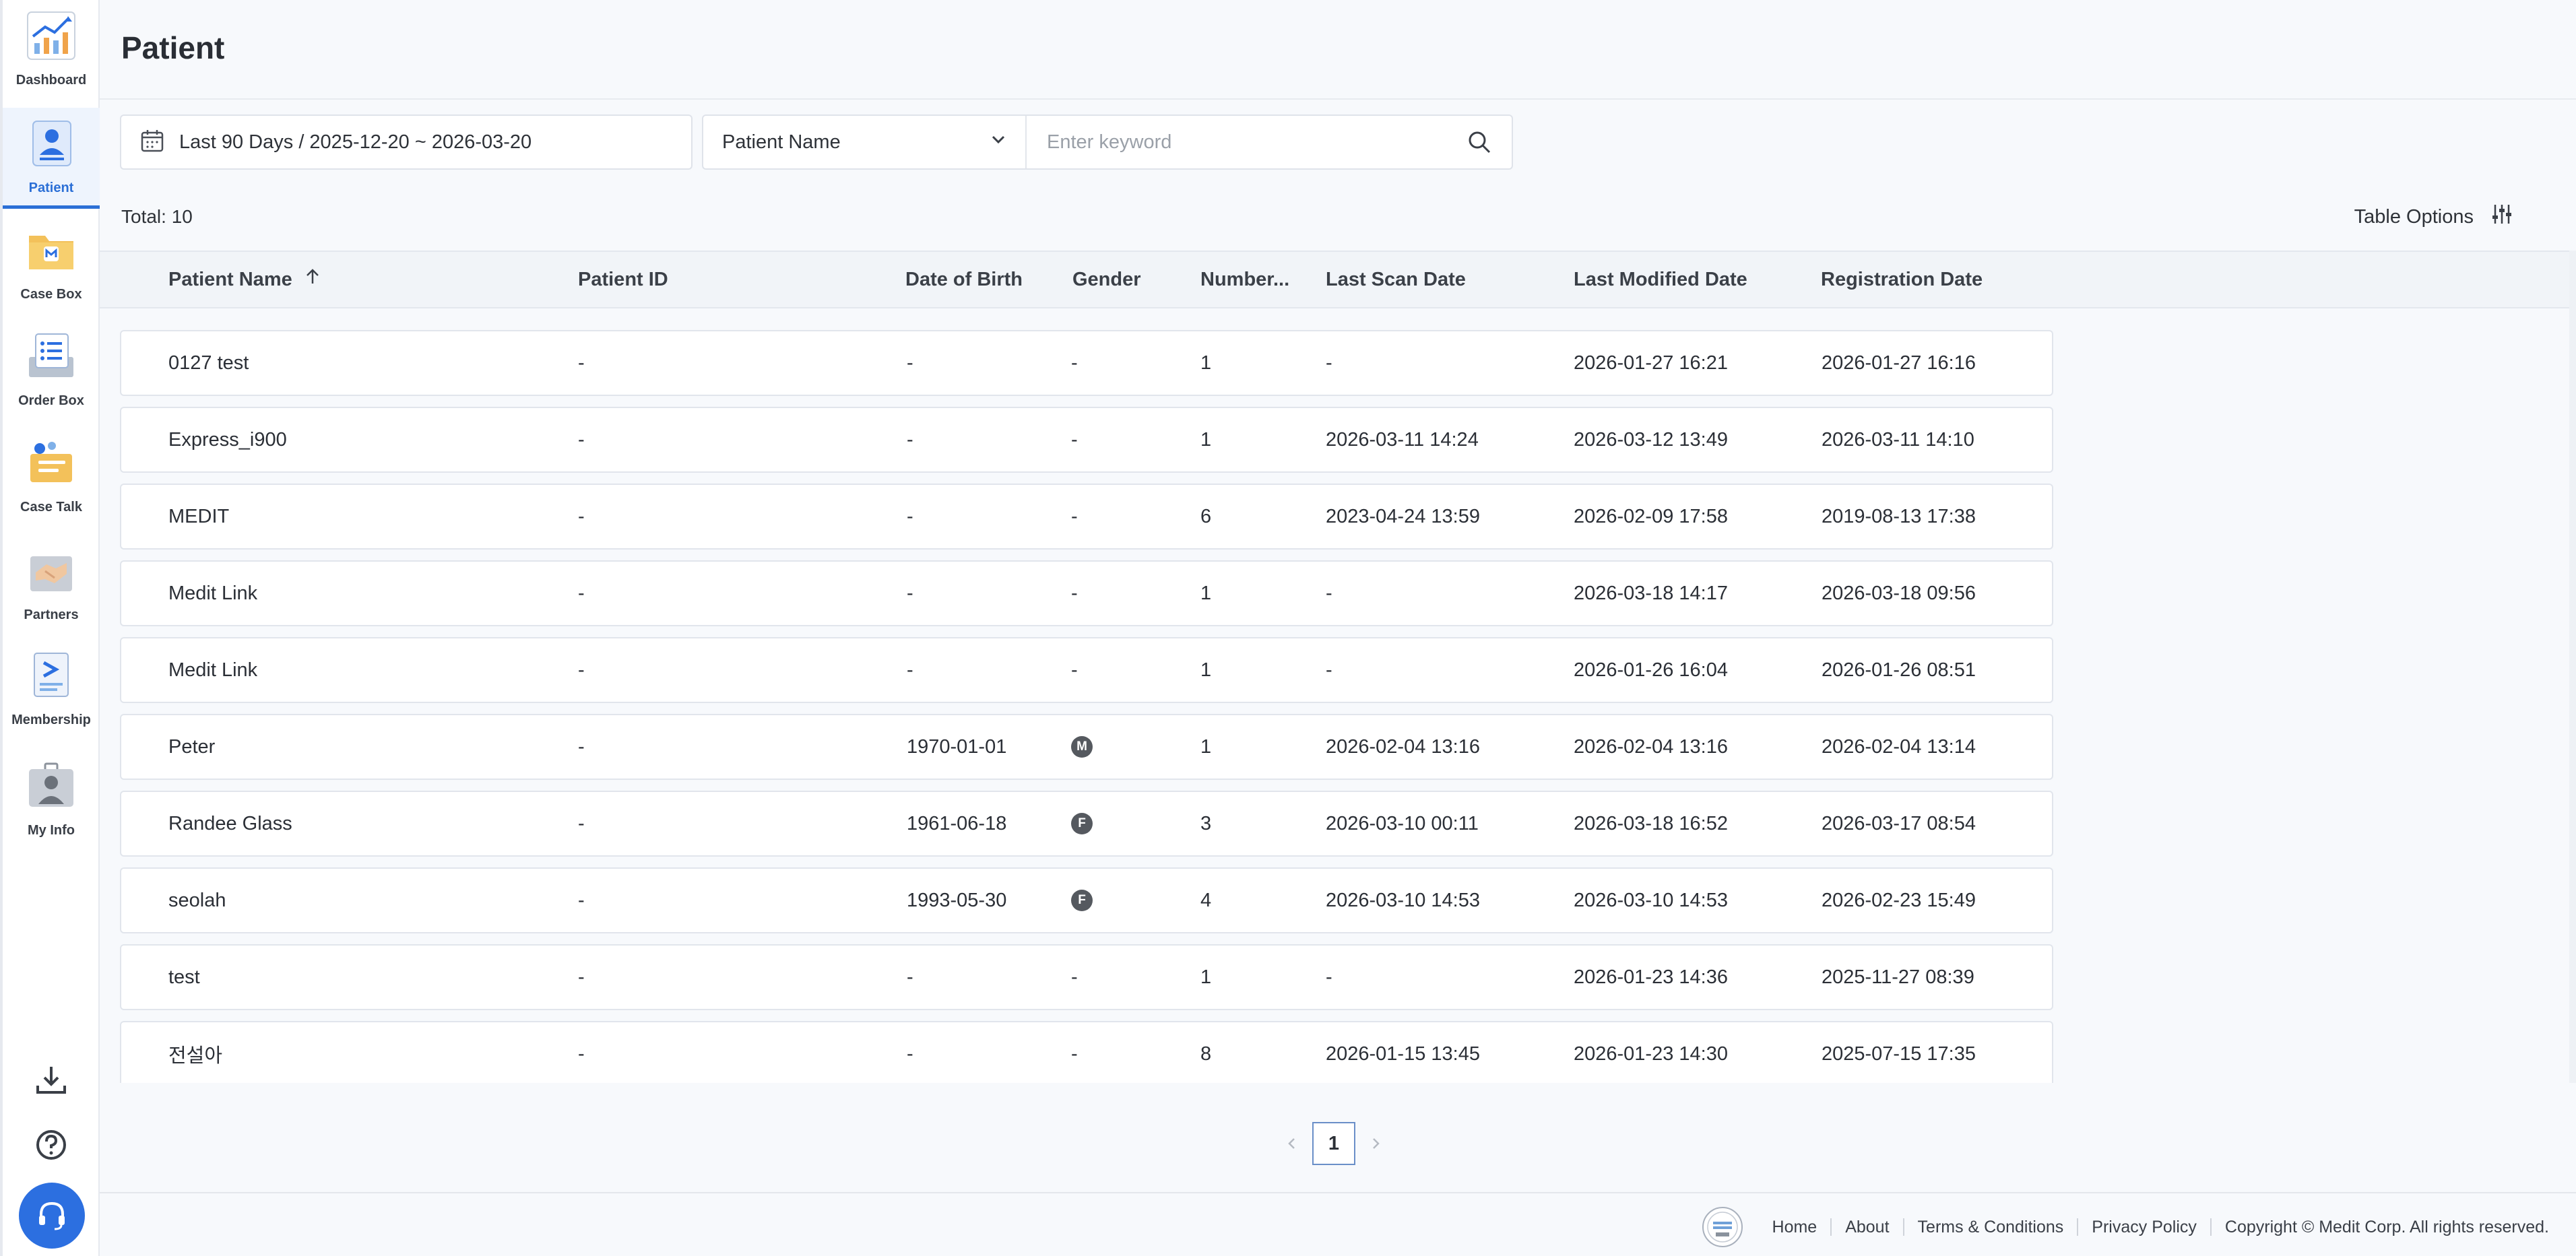 This screenshot has width=2576, height=1256. Describe the element at coordinates (1403, 516) in the screenshot. I see `cell-last-scan-date: 2023-04-24 13:59` at that location.